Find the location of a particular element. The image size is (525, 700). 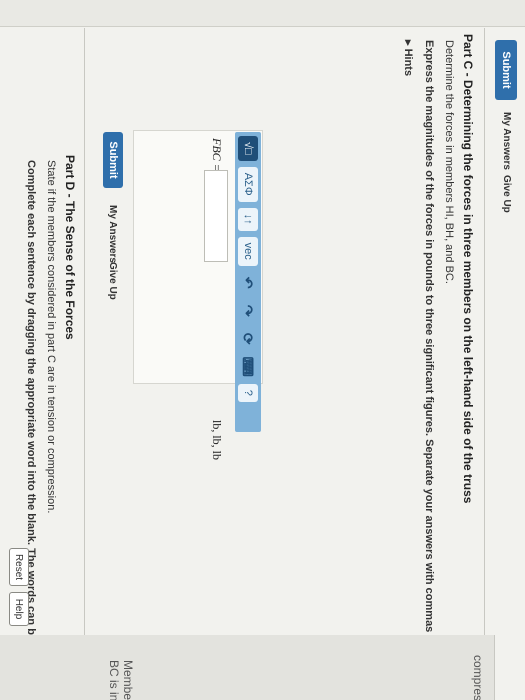

help-button: Help is located at coordinates (19, 609).